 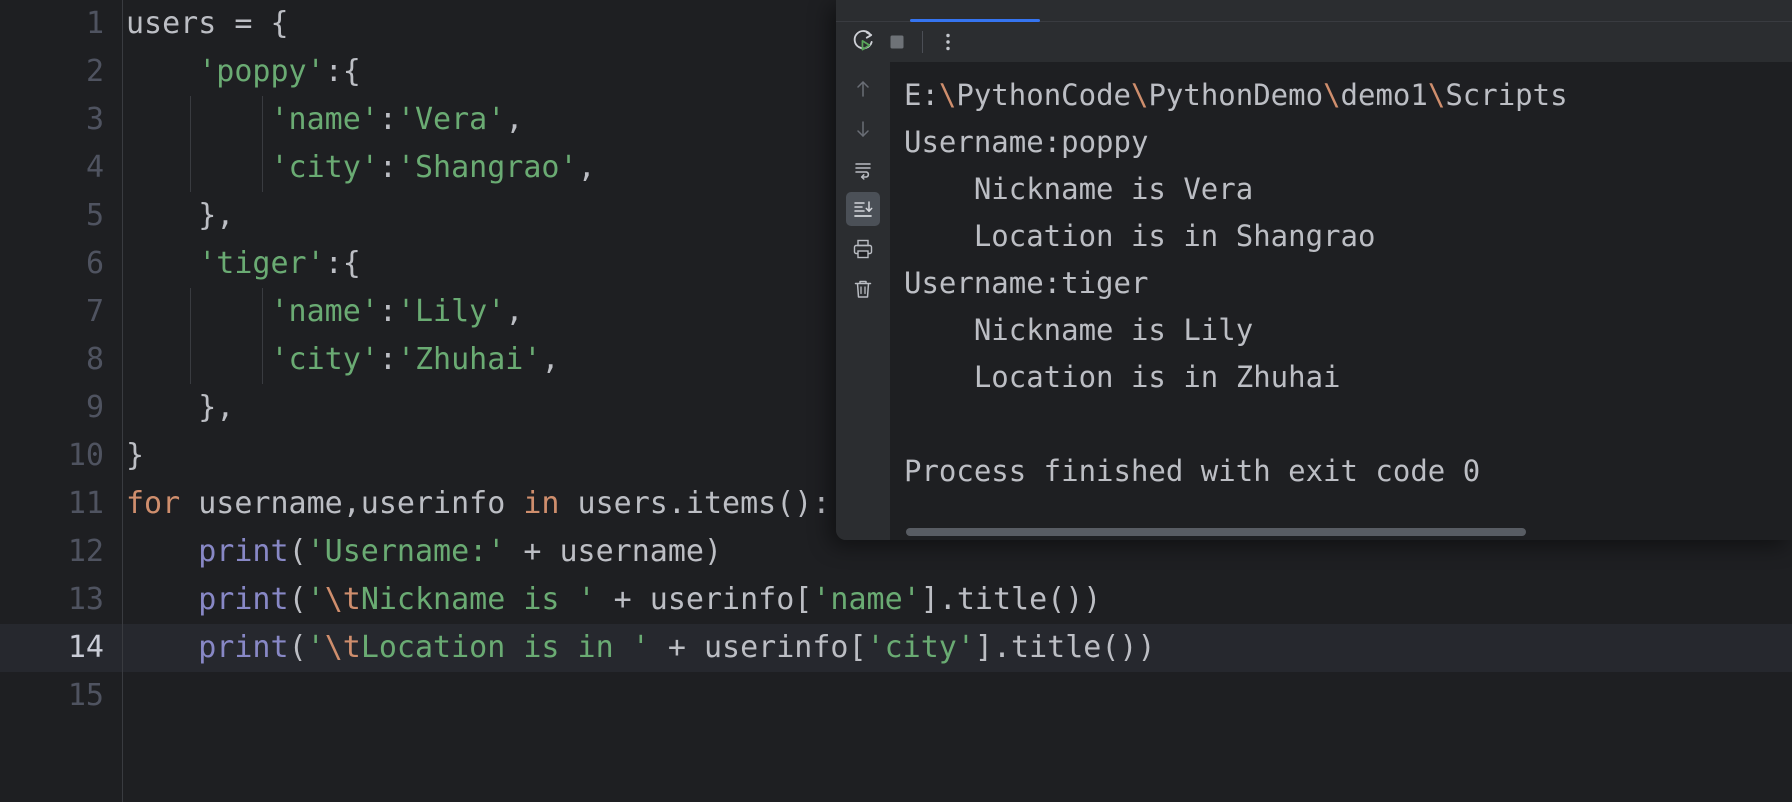 I want to click on code-token: 'name', so click(x=324, y=311).